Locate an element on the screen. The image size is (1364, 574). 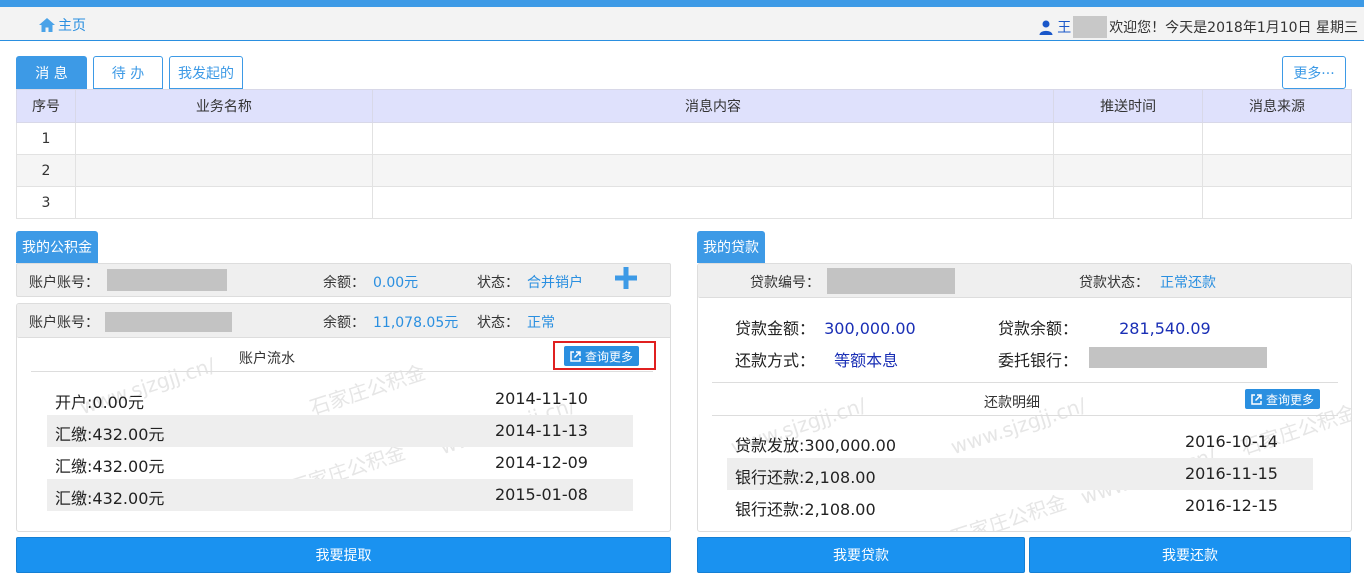
fund-account-row-2: 账户账号： 余额： 11,078.05元 状态： 正常 is located at coordinates (343, 321).